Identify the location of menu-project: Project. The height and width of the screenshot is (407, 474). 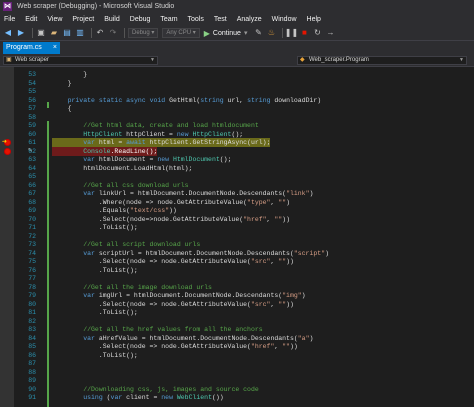
(83, 19).